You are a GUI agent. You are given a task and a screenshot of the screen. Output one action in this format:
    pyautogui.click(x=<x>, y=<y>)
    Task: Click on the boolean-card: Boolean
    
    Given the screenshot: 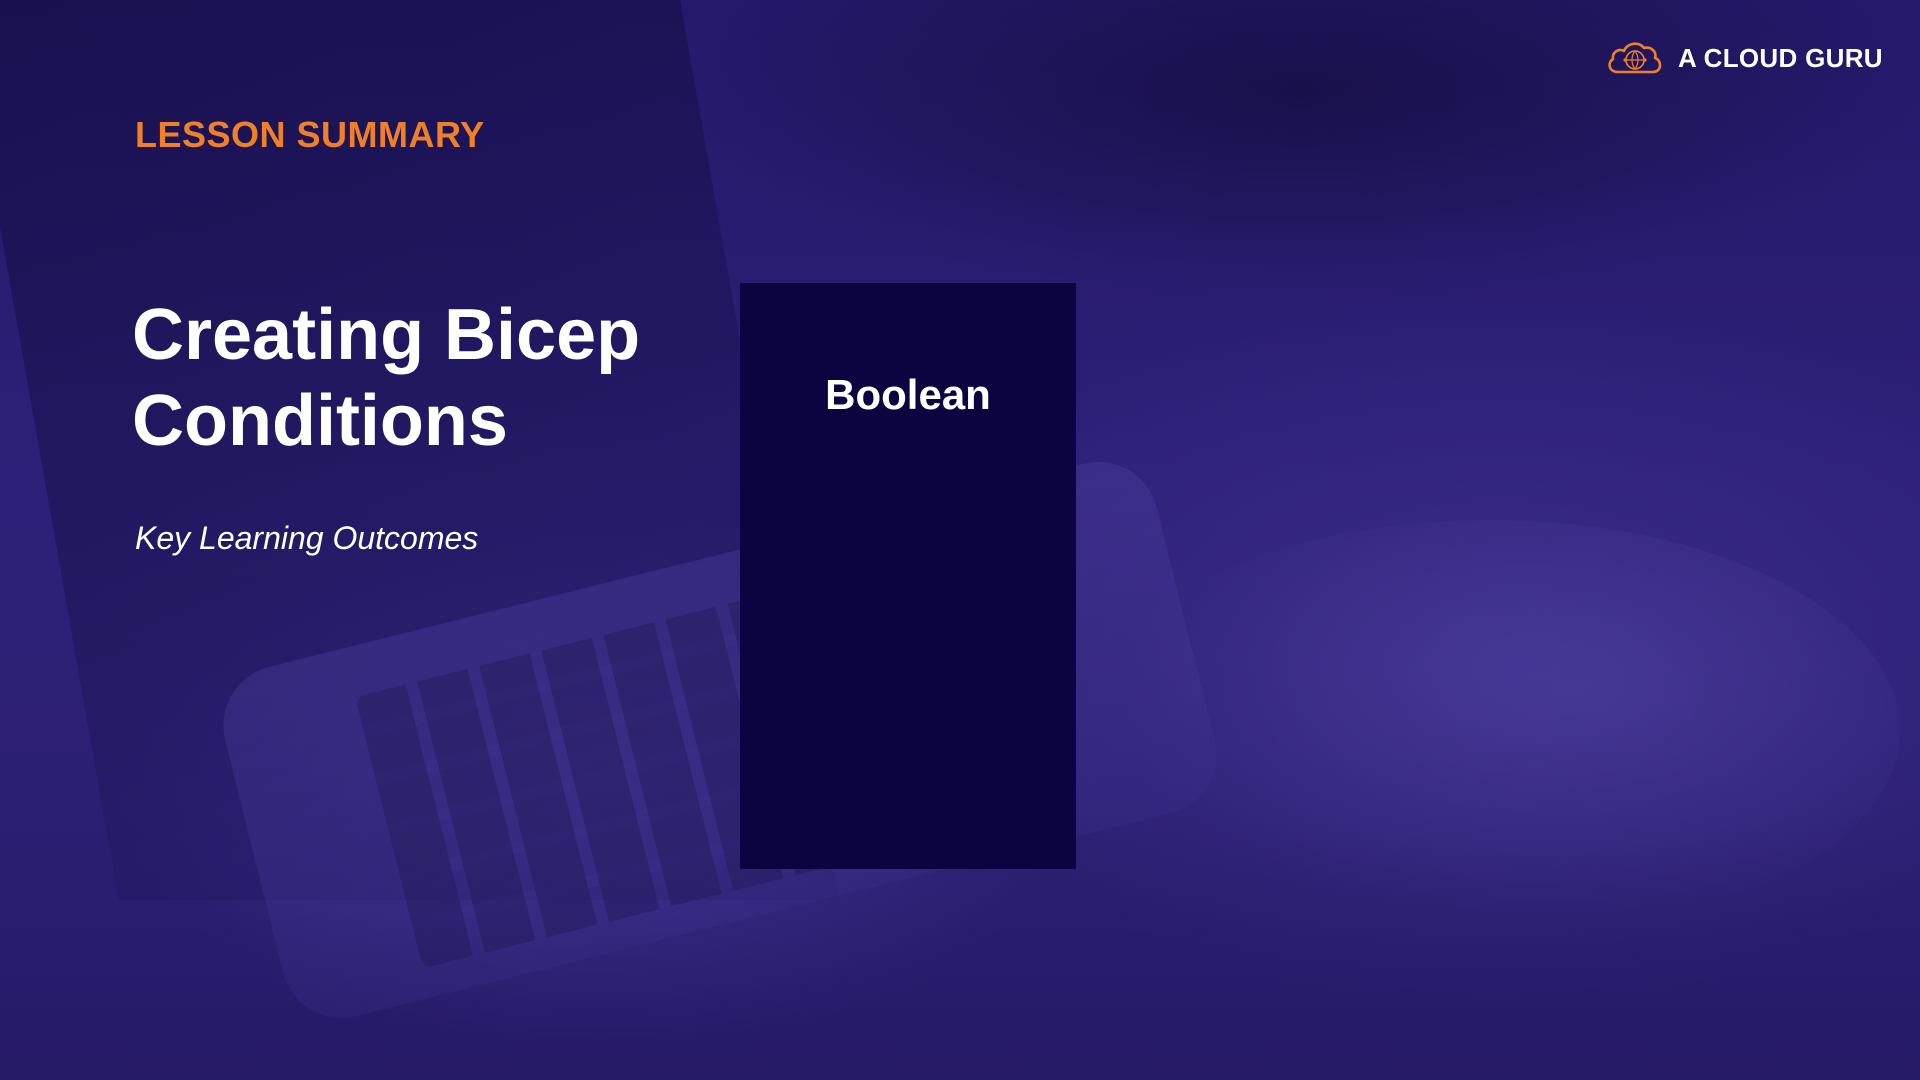 What is the action you would take?
    pyautogui.click(x=908, y=576)
    